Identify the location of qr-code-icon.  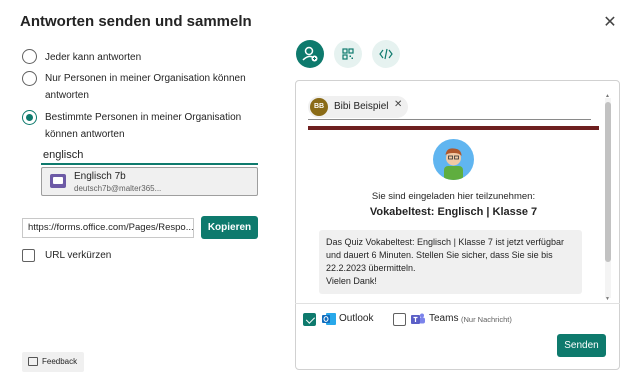
(348, 54).